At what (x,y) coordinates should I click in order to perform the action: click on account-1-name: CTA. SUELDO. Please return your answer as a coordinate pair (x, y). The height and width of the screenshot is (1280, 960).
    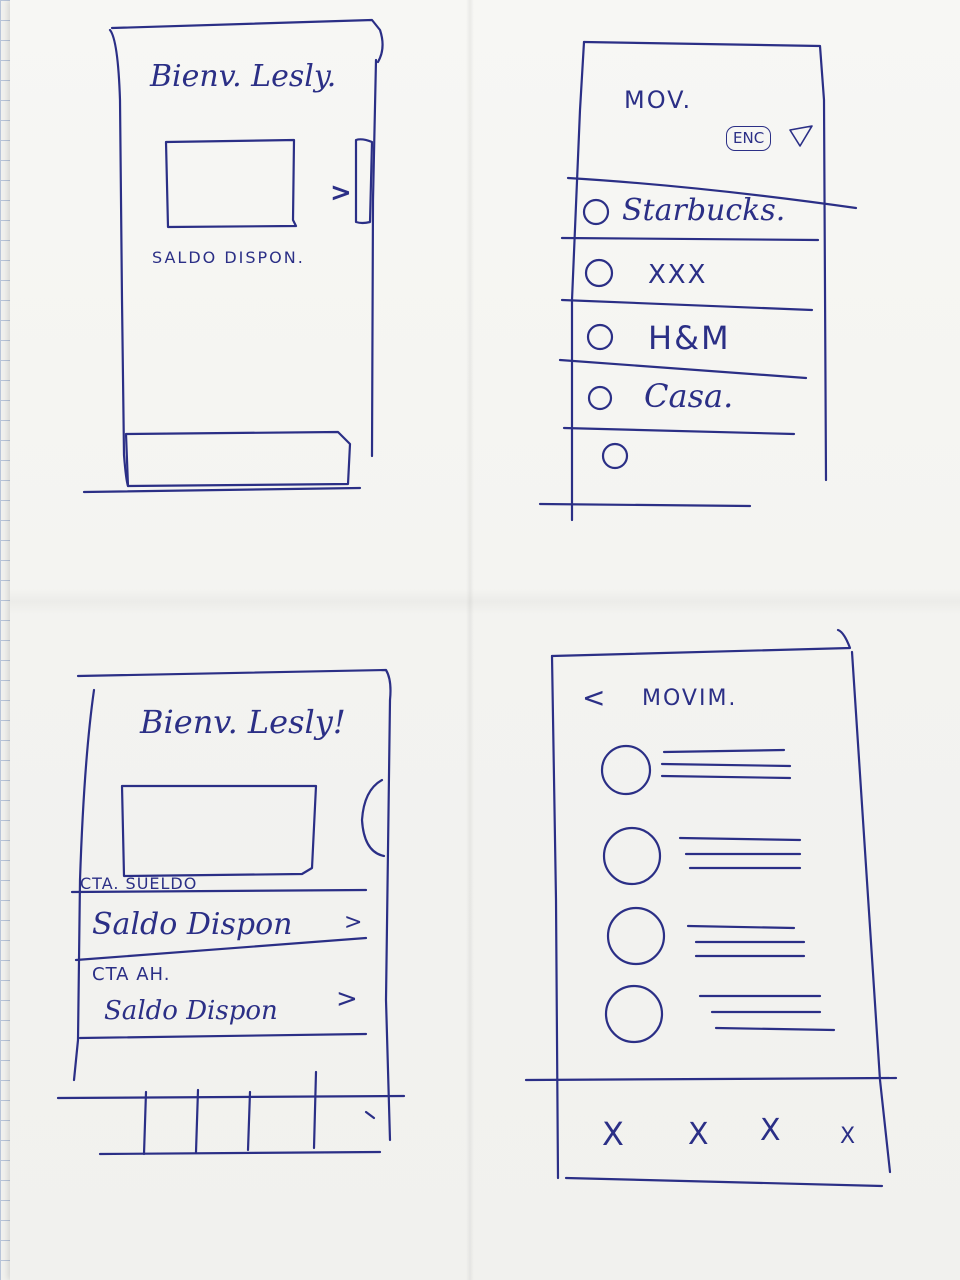
    Looking at the image, I should click on (139, 883).